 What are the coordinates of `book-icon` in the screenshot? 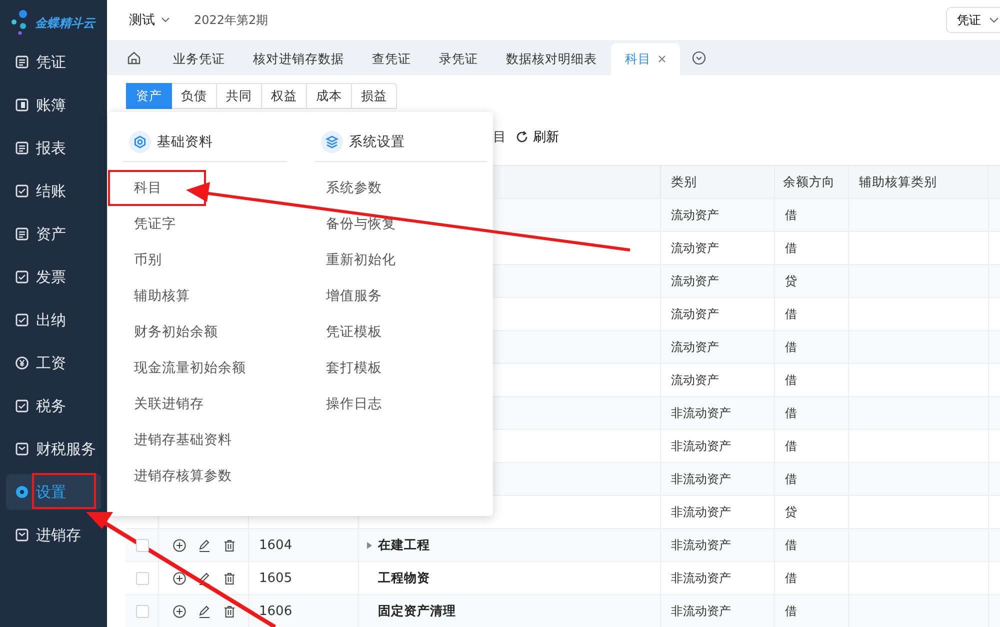 It's located at (22, 105).